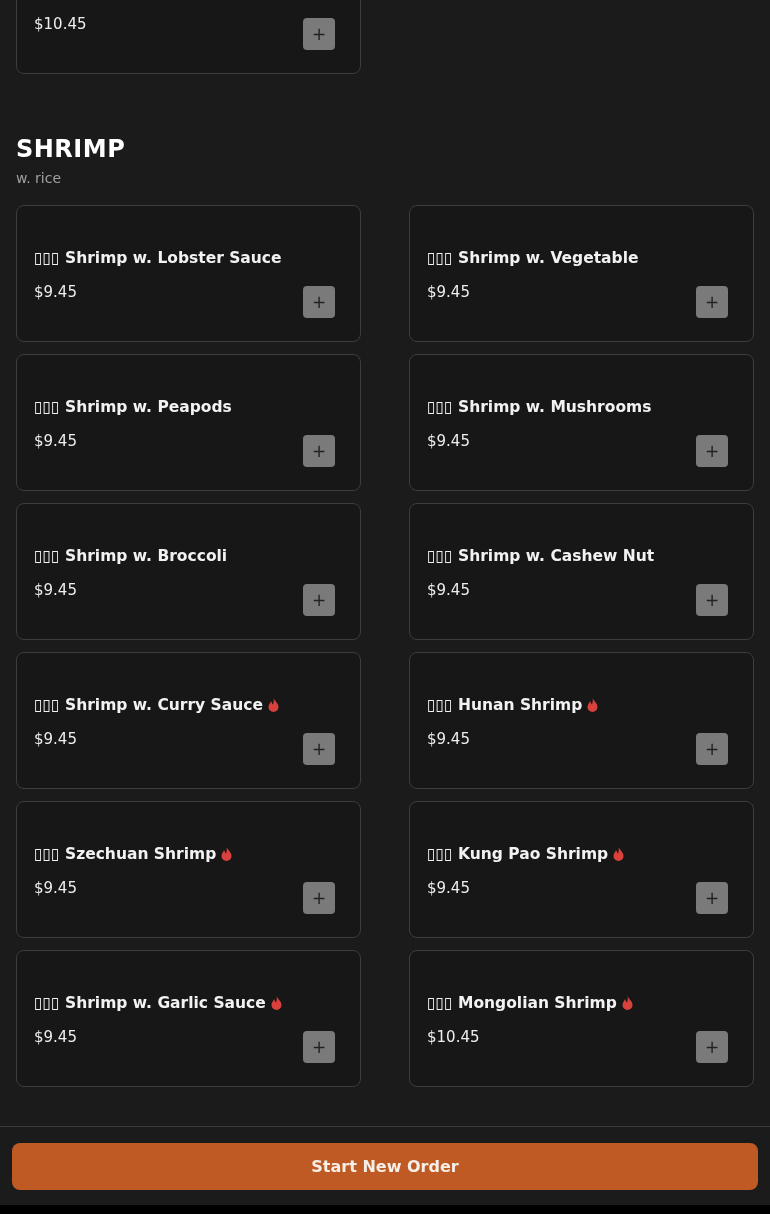 The image size is (770, 1214). Describe the element at coordinates (39, 178) in the screenshot. I see `section-subtitle: w. rice` at that location.